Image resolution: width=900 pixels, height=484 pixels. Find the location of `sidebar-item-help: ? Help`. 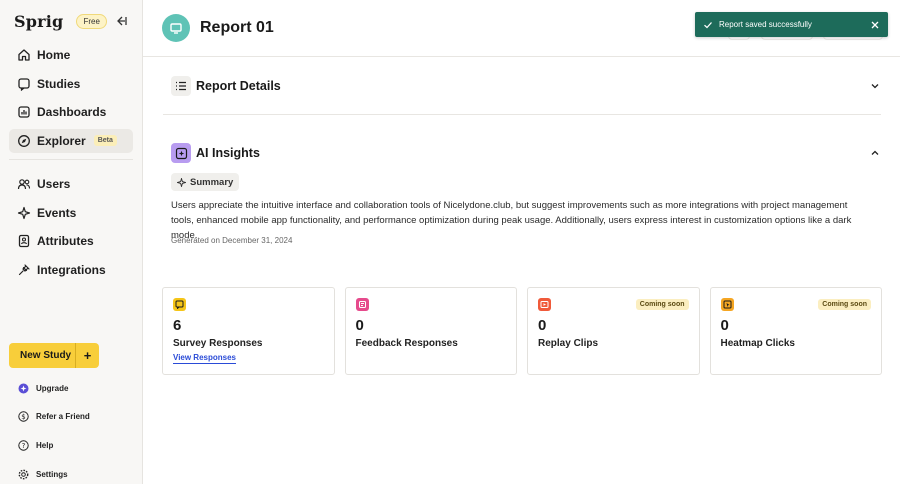

sidebar-item-help: ? Help is located at coordinates (78, 445).